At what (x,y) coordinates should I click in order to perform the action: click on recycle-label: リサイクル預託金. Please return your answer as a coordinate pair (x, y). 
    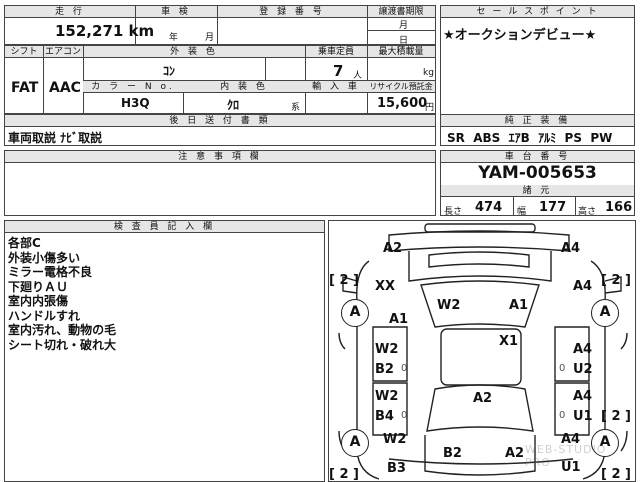
    Looking at the image, I should click on (401, 87).